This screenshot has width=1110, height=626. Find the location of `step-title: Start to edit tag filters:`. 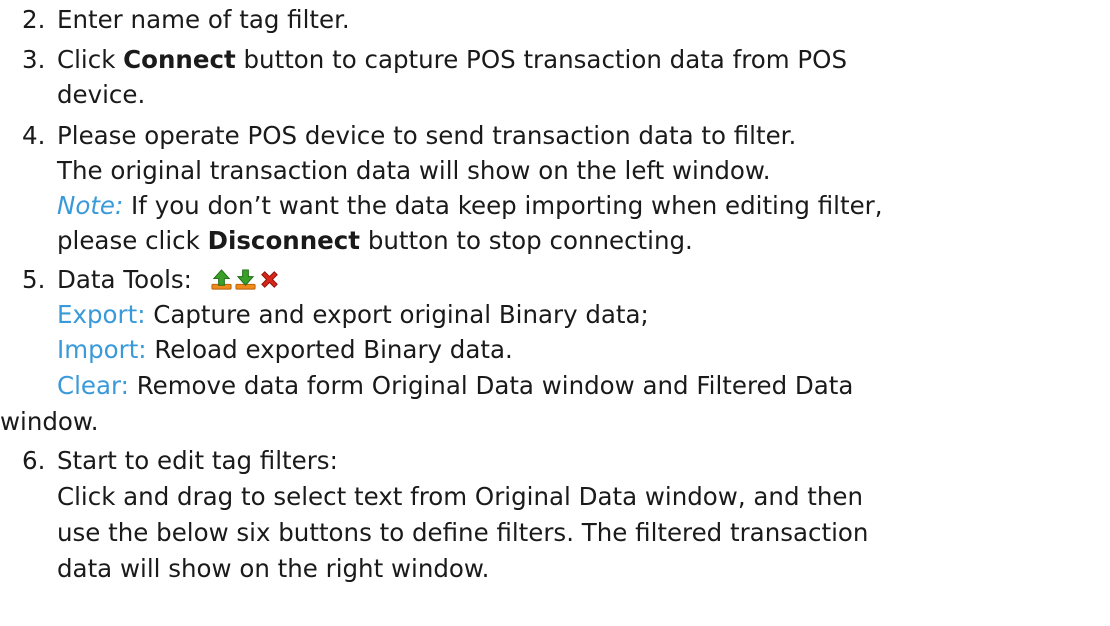

step-title: Start to edit tag filters: is located at coordinates (197, 460).